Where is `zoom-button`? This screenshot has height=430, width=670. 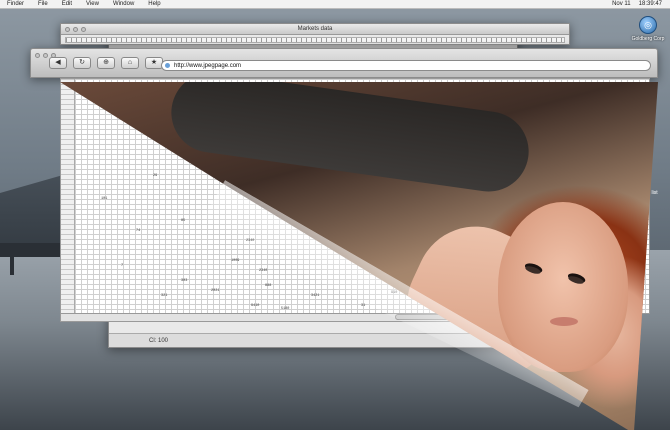
zoom-button is located at coordinates (83, 29).